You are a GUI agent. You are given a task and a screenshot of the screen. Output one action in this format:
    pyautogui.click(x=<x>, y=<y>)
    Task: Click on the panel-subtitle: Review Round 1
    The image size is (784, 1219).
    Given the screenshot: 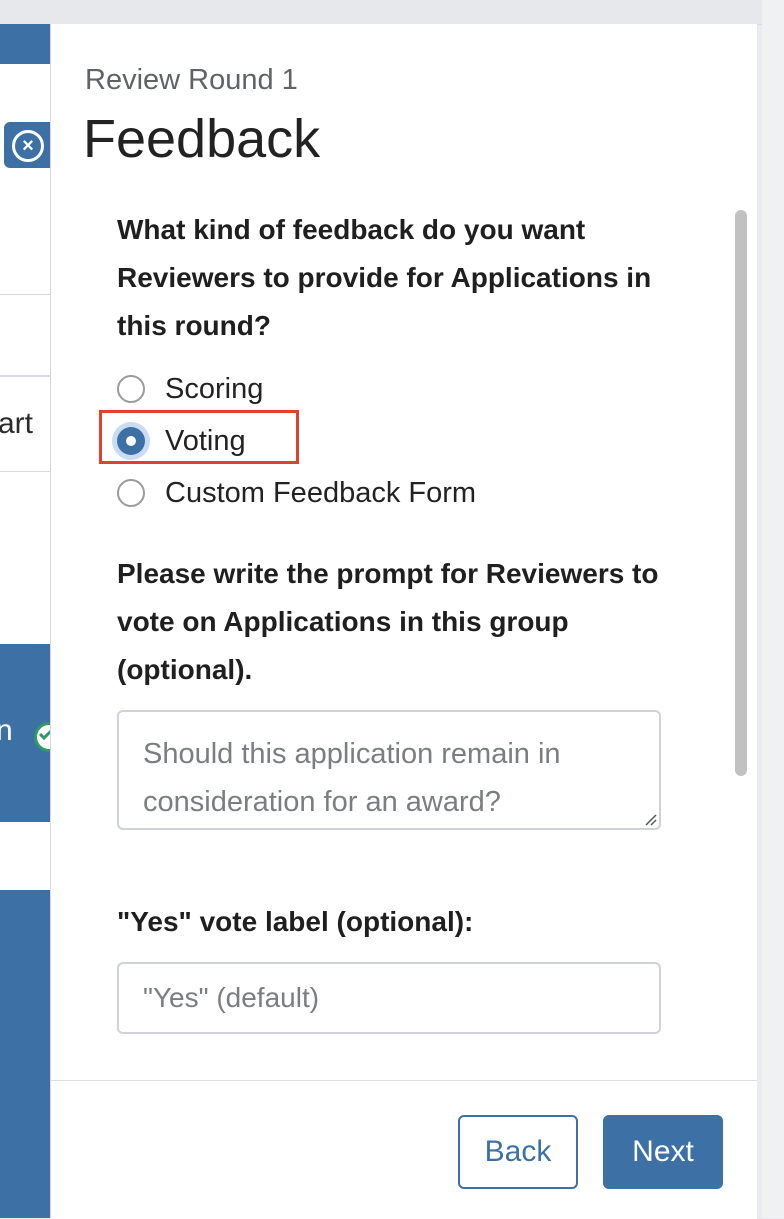 What is the action you would take?
    pyautogui.click(x=191, y=80)
    